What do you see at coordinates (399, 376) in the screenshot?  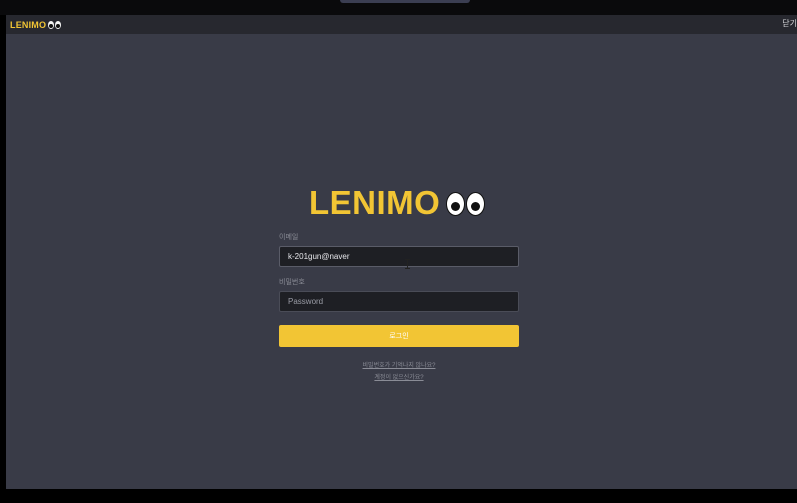 I see `signup-link: 계정이 없으신가요?` at bounding box center [399, 376].